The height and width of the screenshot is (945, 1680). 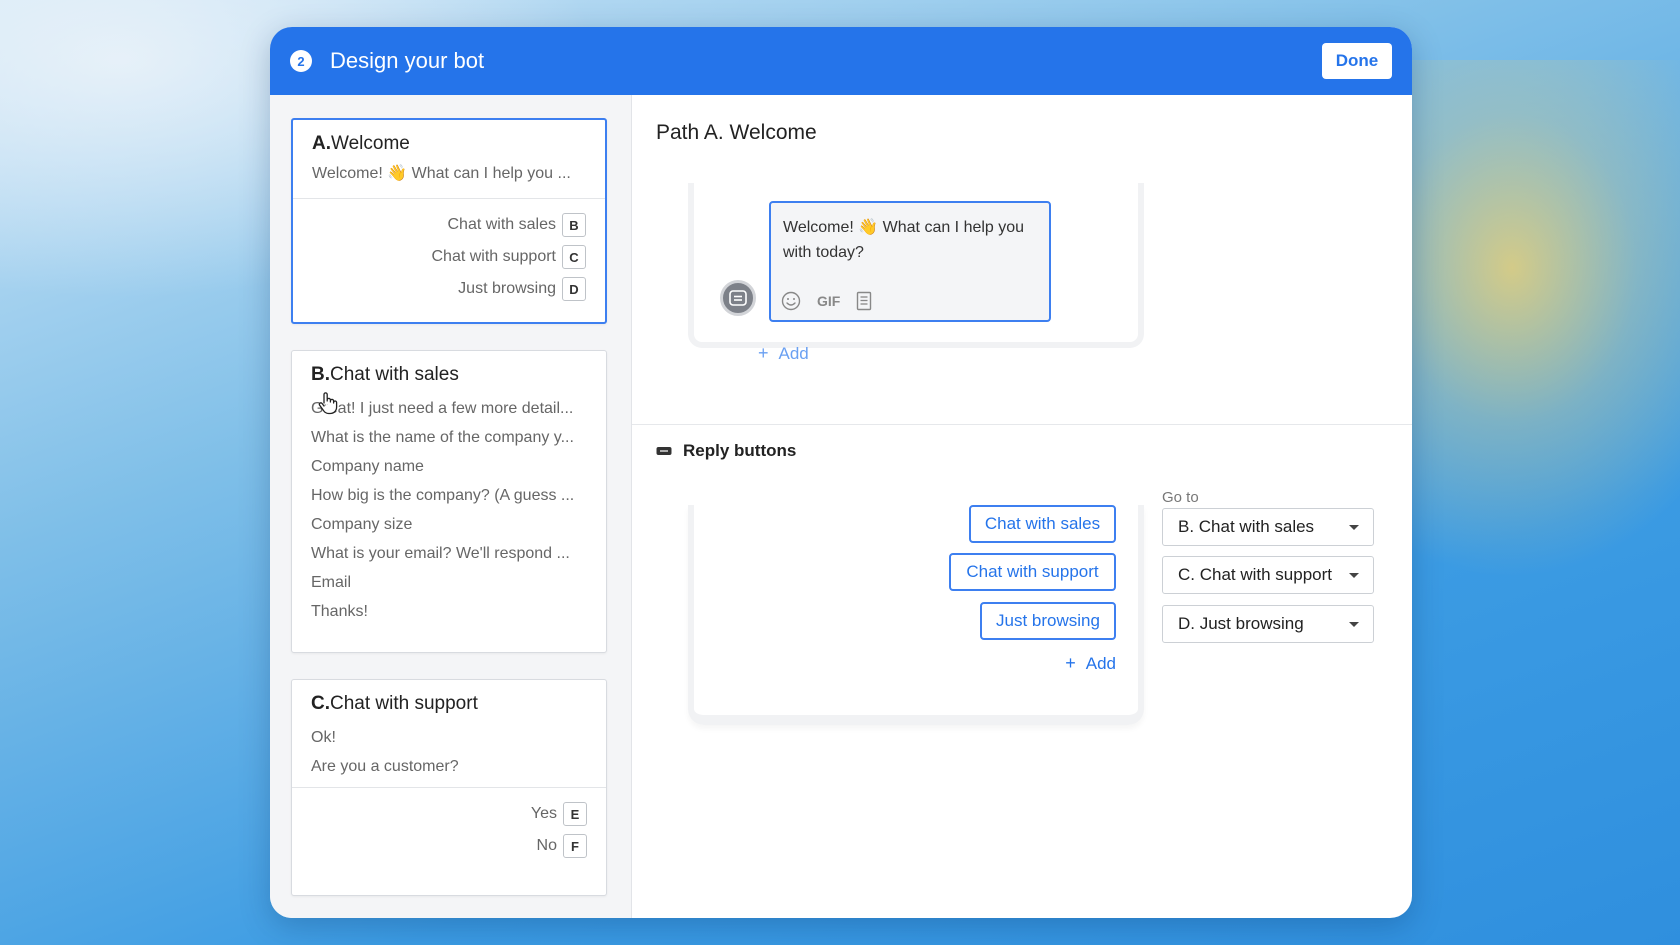 I want to click on goto-select-browsing: D. Just browsing, so click(x=1268, y=624).